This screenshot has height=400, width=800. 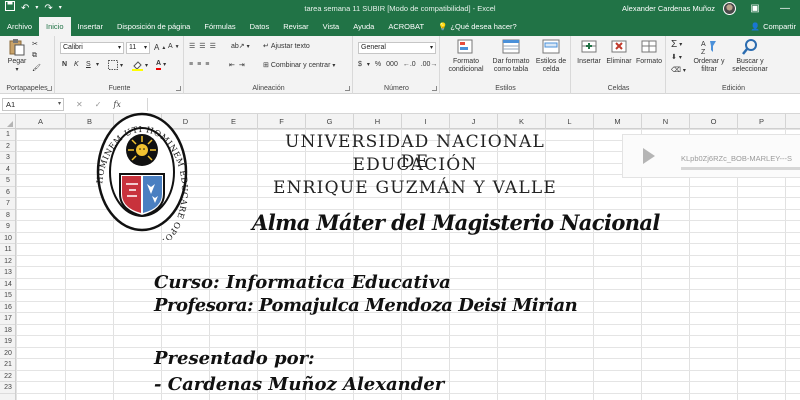 What do you see at coordinates (7, 158) in the screenshot?
I see `row-header-3: 3` at bounding box center [7, 158].